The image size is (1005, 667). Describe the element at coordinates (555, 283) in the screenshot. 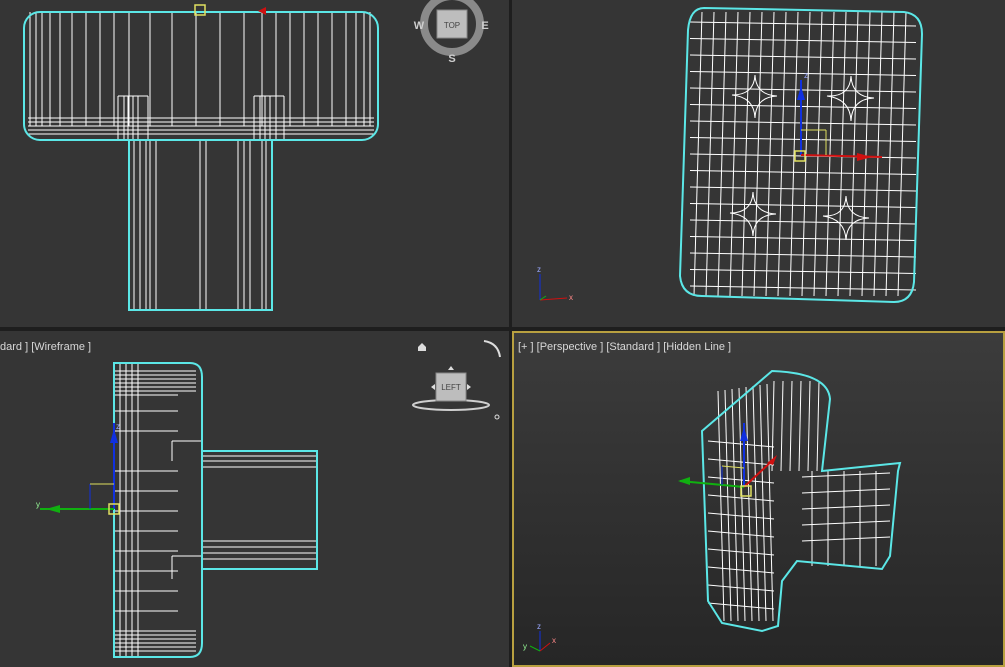

I see `axis-tripod: z x` at that location.